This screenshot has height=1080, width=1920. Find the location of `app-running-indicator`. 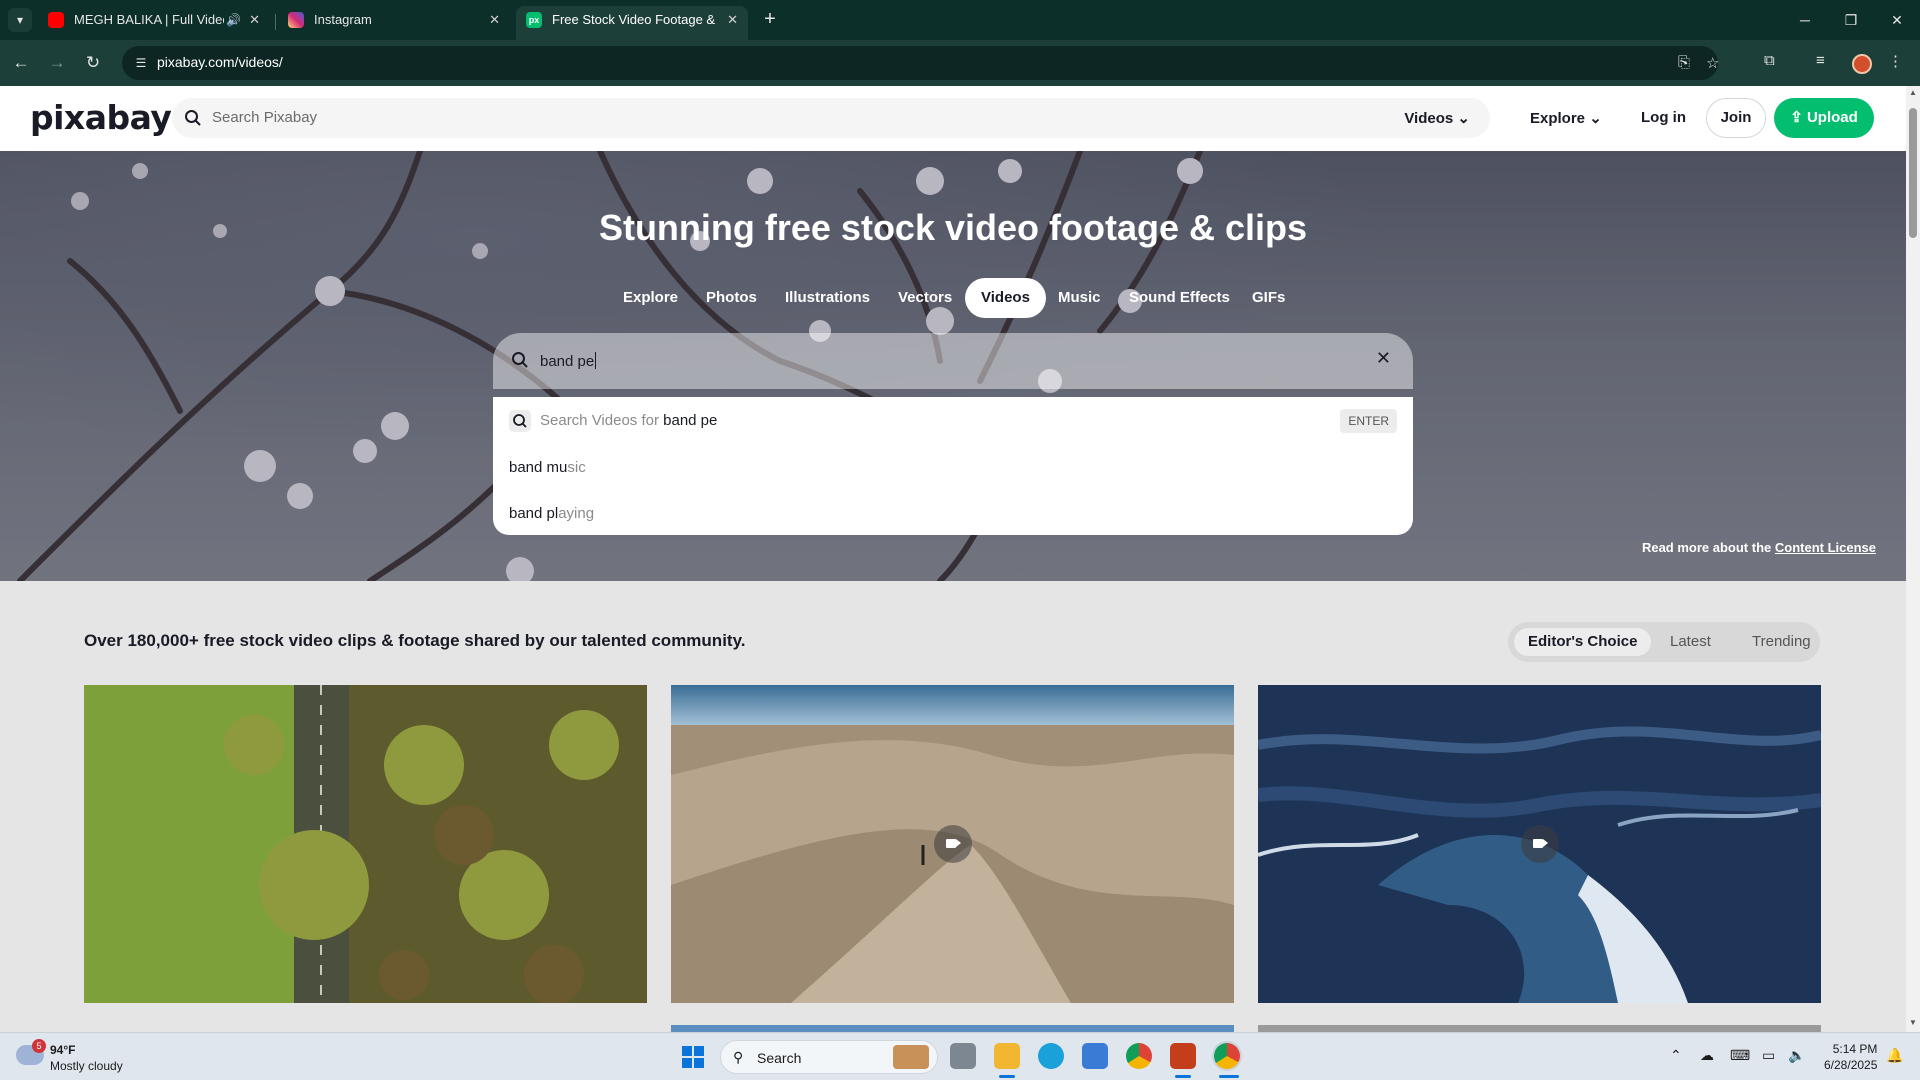

app-running-indicator is located at coordinates (1183, 1076).